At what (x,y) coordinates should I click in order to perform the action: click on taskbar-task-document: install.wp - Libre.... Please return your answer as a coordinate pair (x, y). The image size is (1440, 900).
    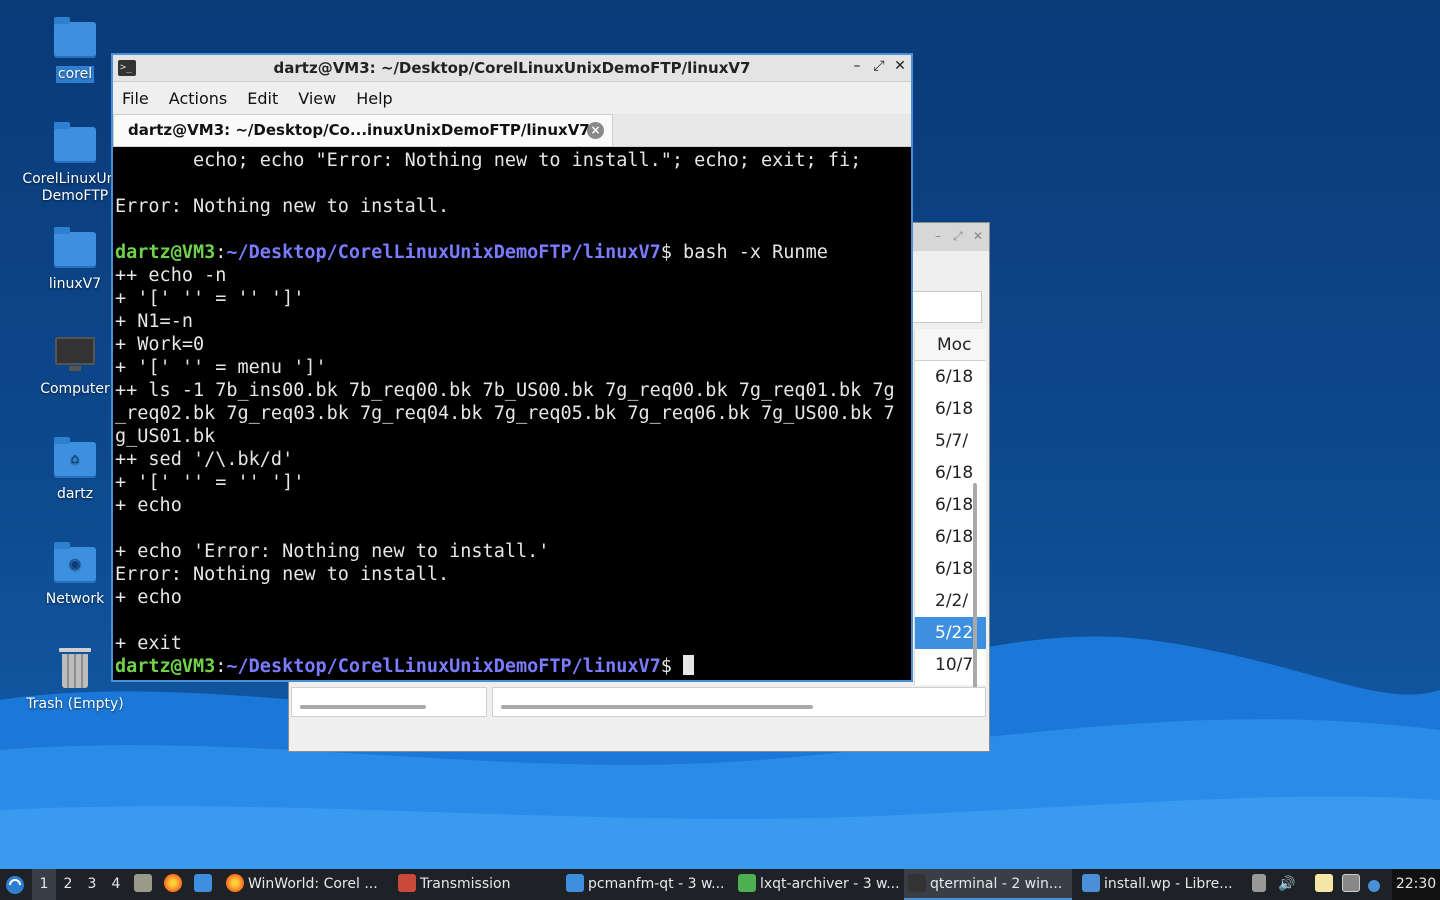
    Looking at the image, I should click on (1160, 884).